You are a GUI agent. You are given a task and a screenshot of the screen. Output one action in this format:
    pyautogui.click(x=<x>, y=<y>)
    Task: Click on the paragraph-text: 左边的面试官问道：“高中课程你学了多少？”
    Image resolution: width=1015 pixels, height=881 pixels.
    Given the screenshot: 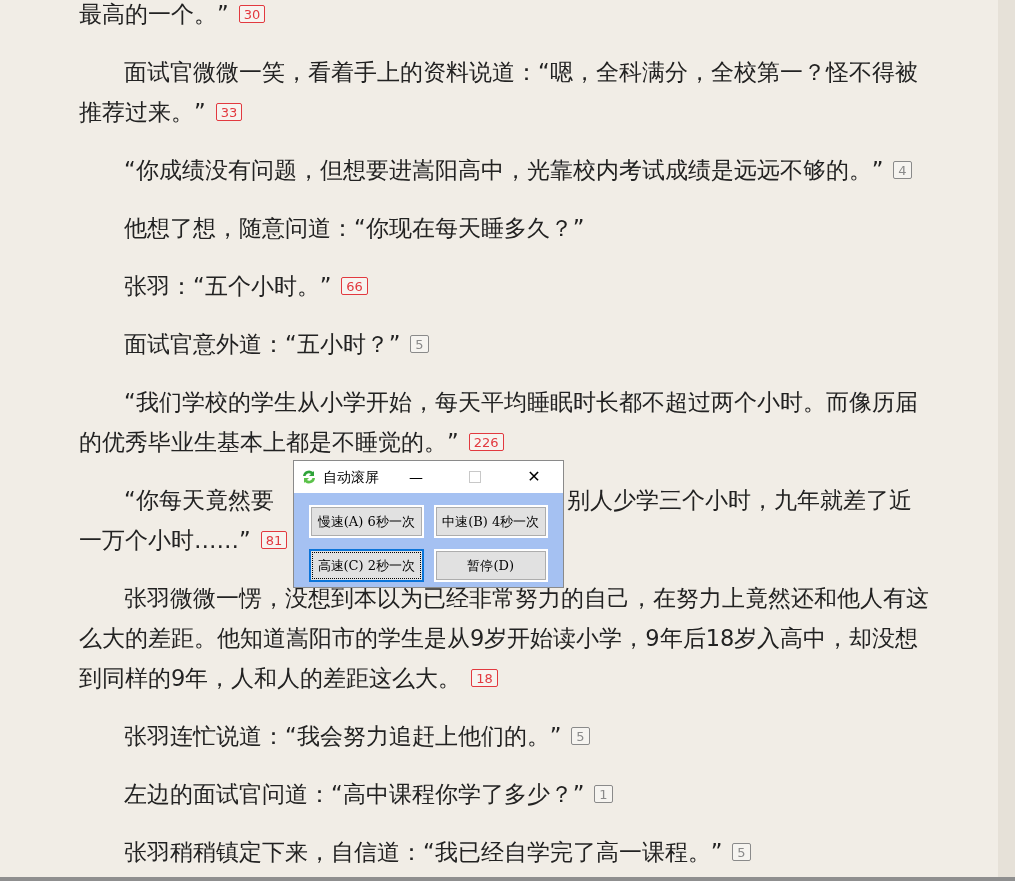 What is the action you would take?
    pyautogui.click(x=354, y=794)
    